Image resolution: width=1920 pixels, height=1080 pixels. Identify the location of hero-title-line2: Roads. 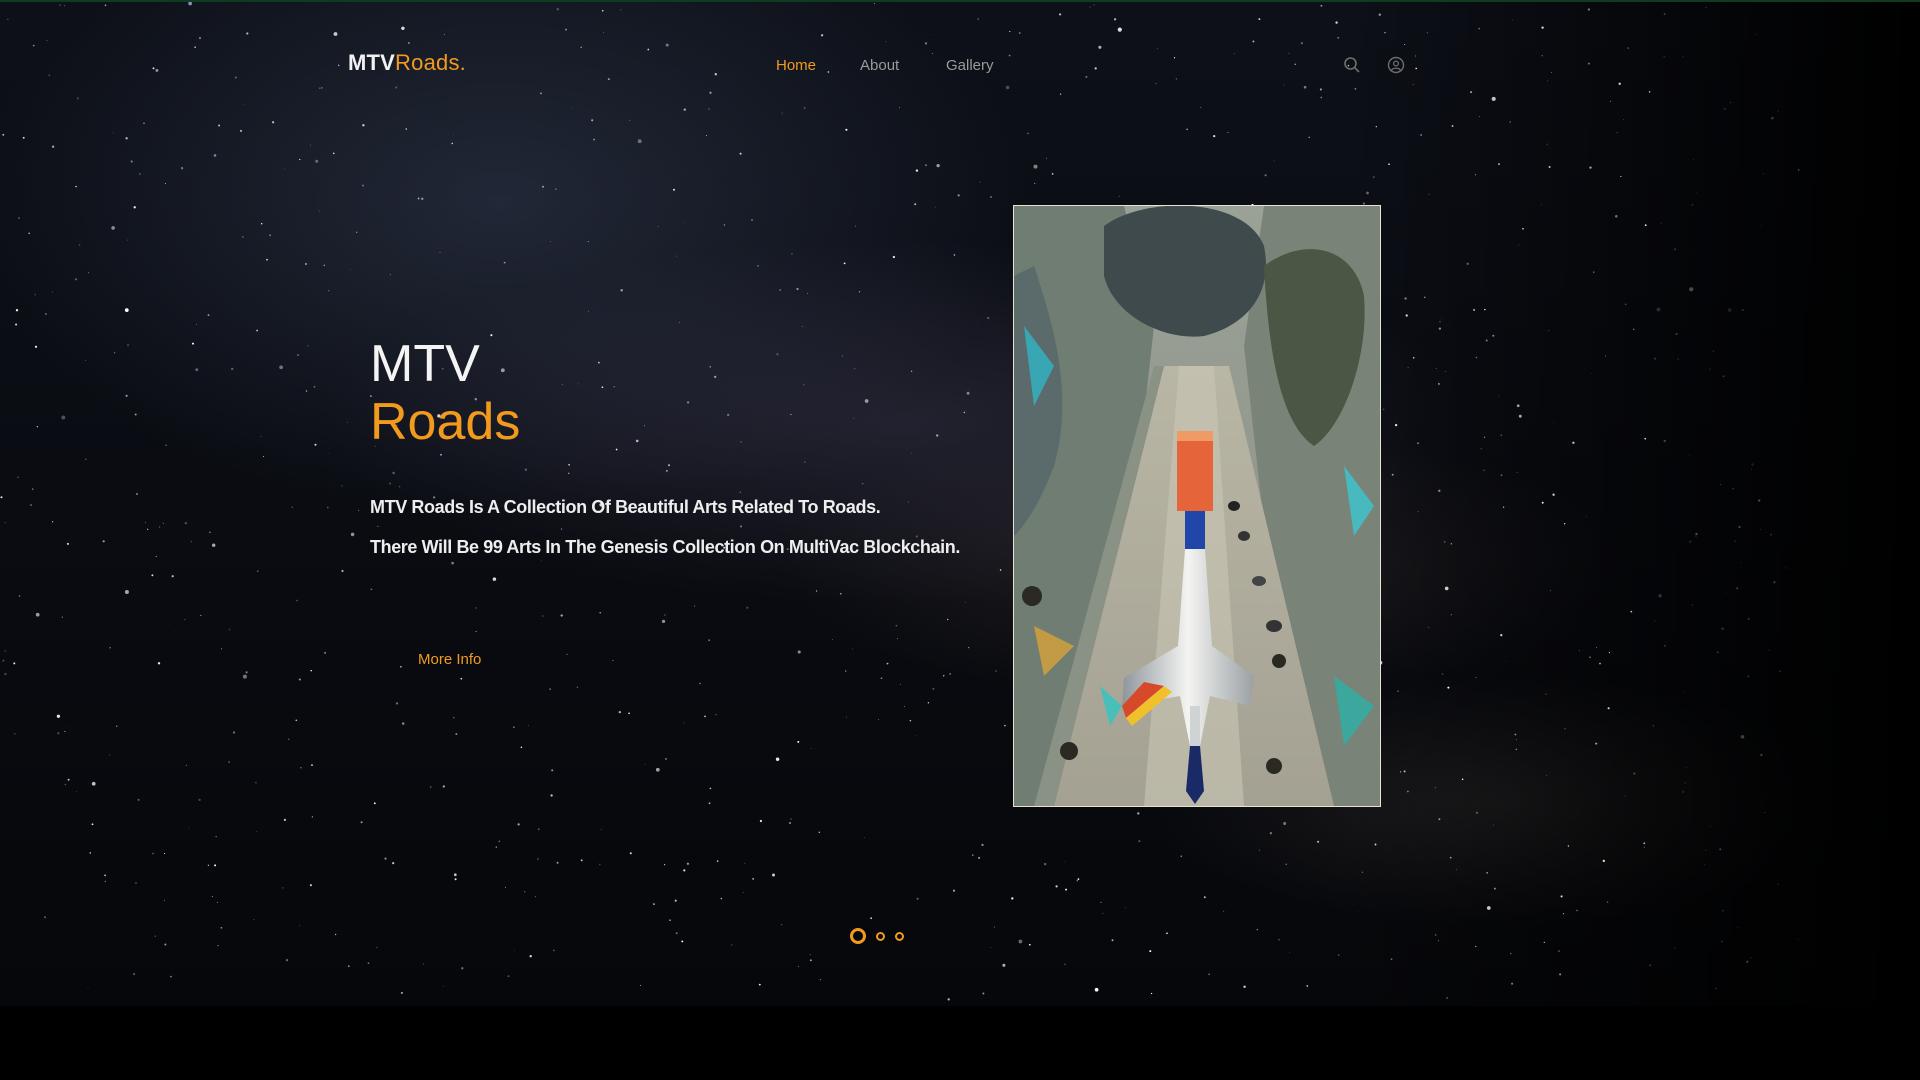
(445, 422).